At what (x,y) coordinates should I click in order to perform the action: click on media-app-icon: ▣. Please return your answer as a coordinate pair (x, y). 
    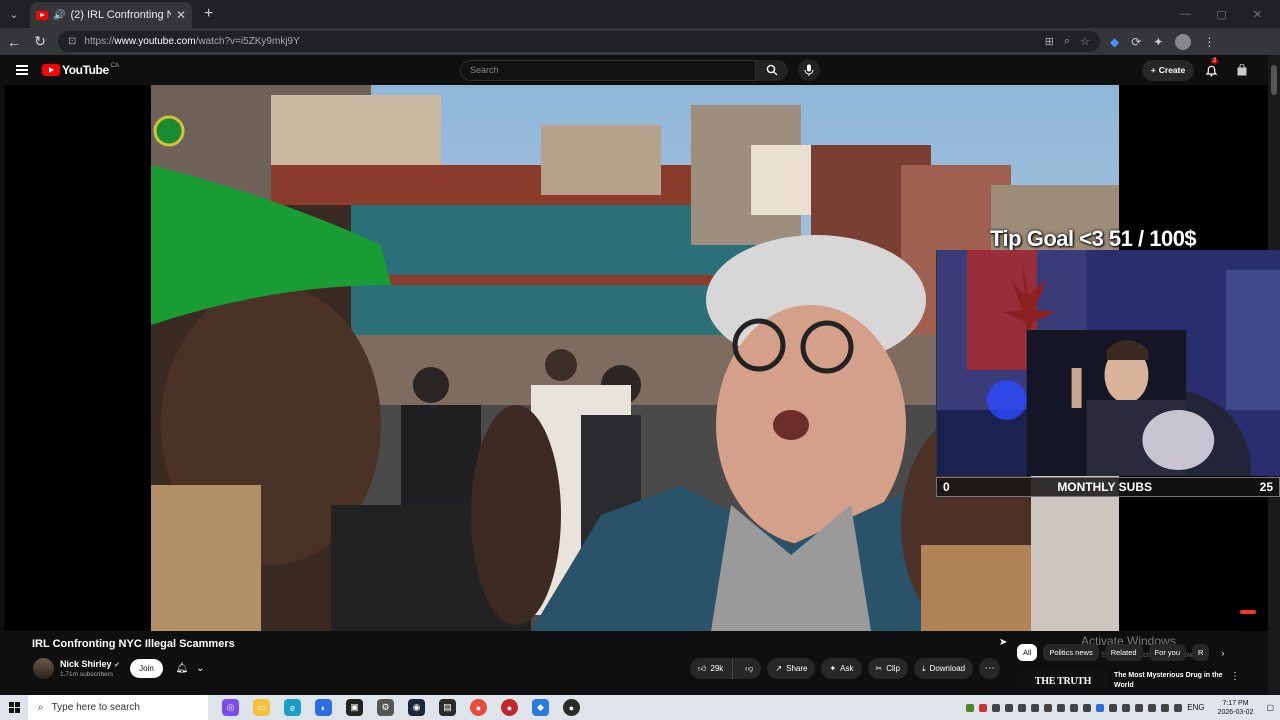
    Looking at the image, I should click on (354, 707).